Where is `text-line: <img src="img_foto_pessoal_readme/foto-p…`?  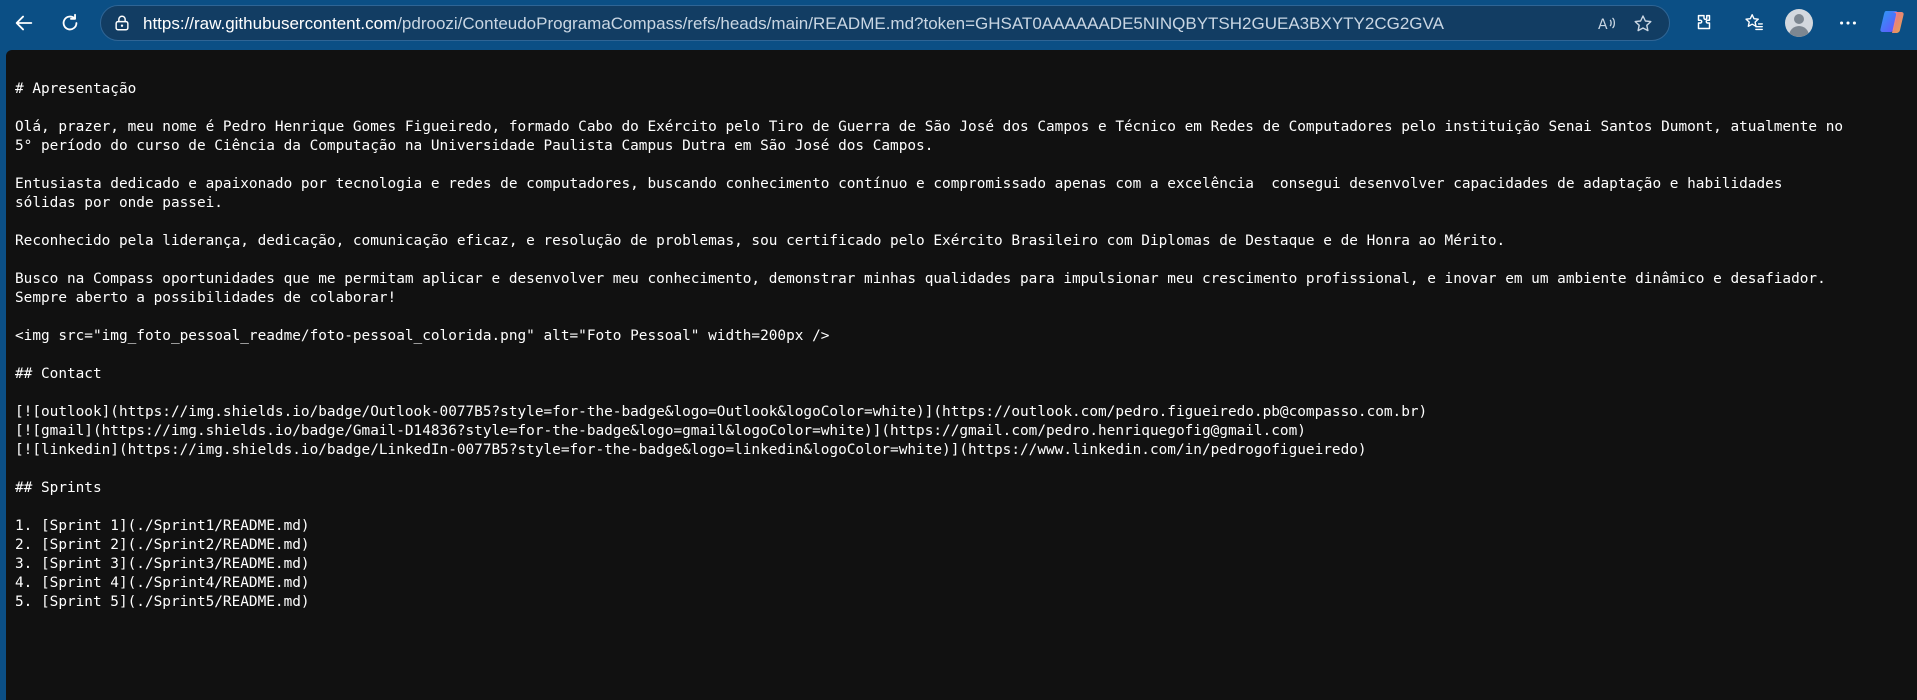
text-line: <img src="img_foto_pessoal_readme/foto-p… is located at coordinates (422, 336).